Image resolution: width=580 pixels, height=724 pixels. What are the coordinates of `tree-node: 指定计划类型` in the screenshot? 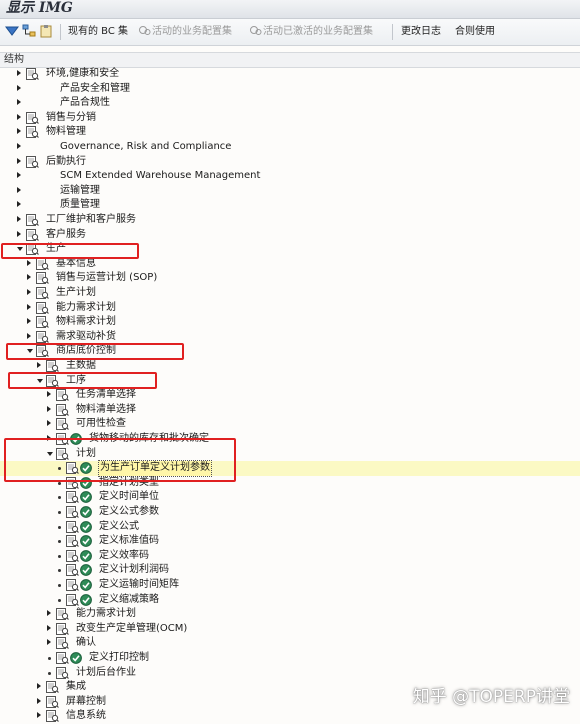 It's located at (290, 483).